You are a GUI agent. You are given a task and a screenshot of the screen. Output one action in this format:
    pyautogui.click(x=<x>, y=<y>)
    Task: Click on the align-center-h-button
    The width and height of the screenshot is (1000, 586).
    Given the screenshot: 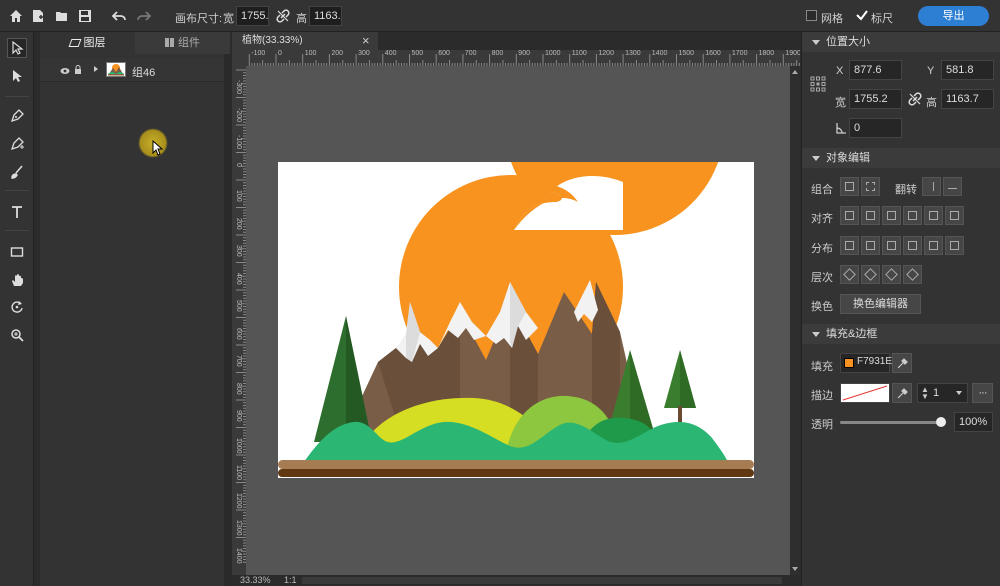 What is the action you would take?
    pyautogui.click(x=870, y=215)
    